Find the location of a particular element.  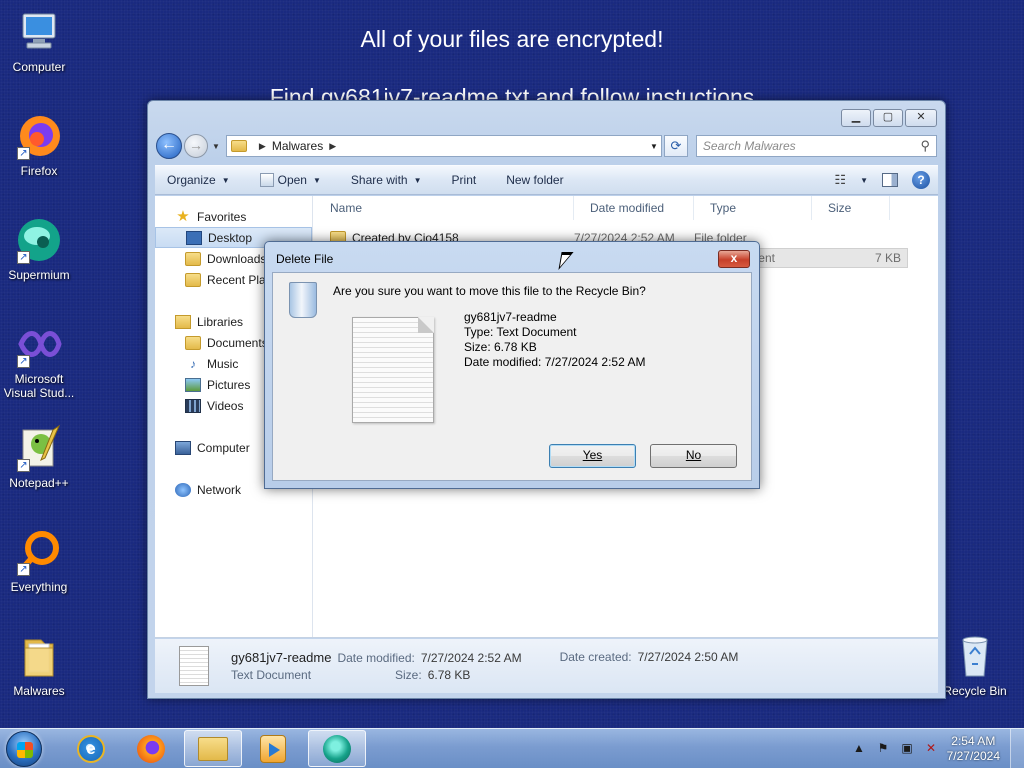

file-size: 7 KB is located at coordinates (887, 258).